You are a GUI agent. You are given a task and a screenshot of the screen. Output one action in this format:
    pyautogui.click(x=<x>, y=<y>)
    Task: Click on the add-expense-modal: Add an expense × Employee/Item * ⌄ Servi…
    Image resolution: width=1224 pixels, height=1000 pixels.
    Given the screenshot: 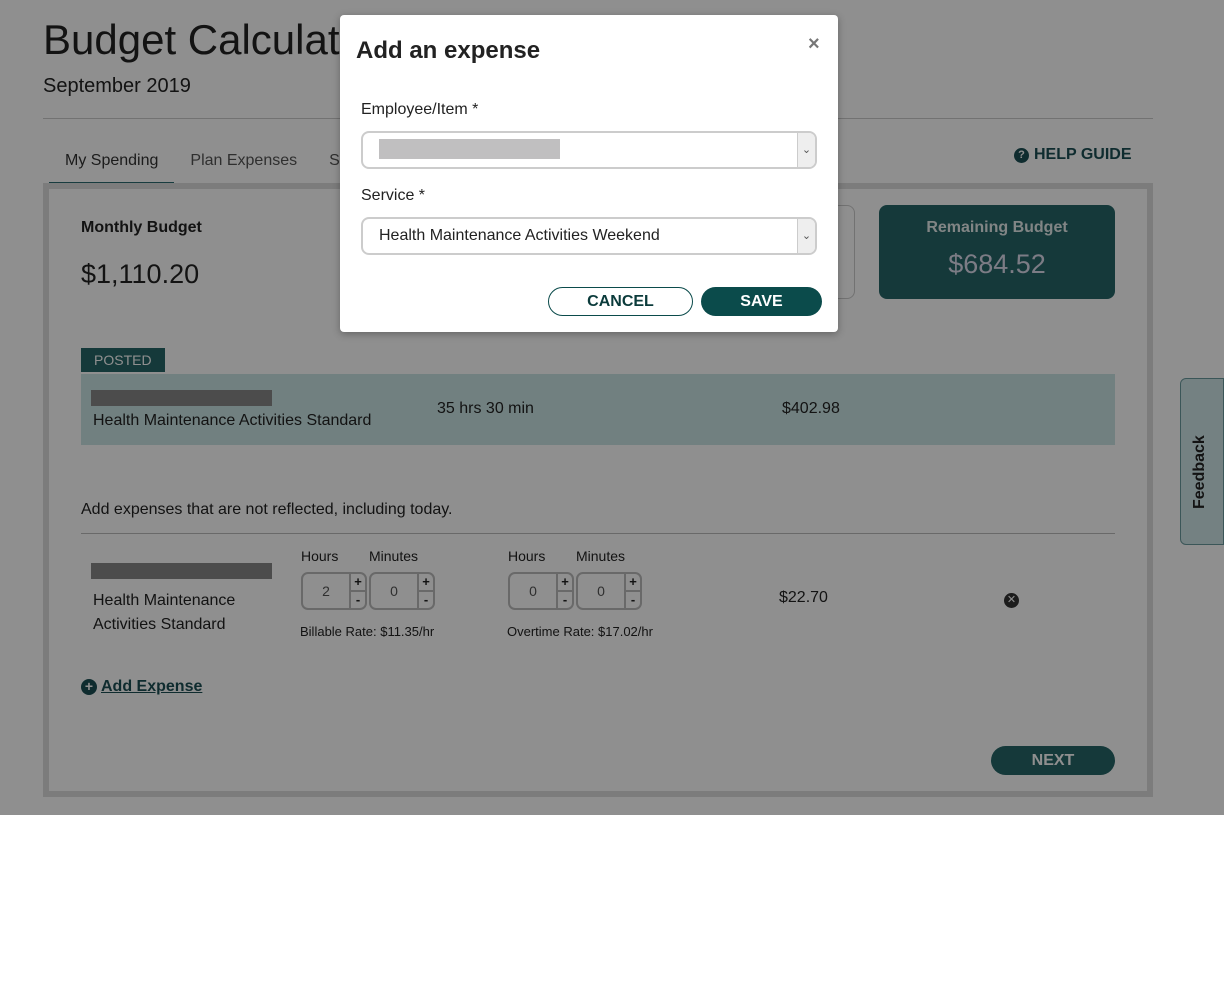 What is the action you would take?
    pyautogui.click(x=589, y=173)
    